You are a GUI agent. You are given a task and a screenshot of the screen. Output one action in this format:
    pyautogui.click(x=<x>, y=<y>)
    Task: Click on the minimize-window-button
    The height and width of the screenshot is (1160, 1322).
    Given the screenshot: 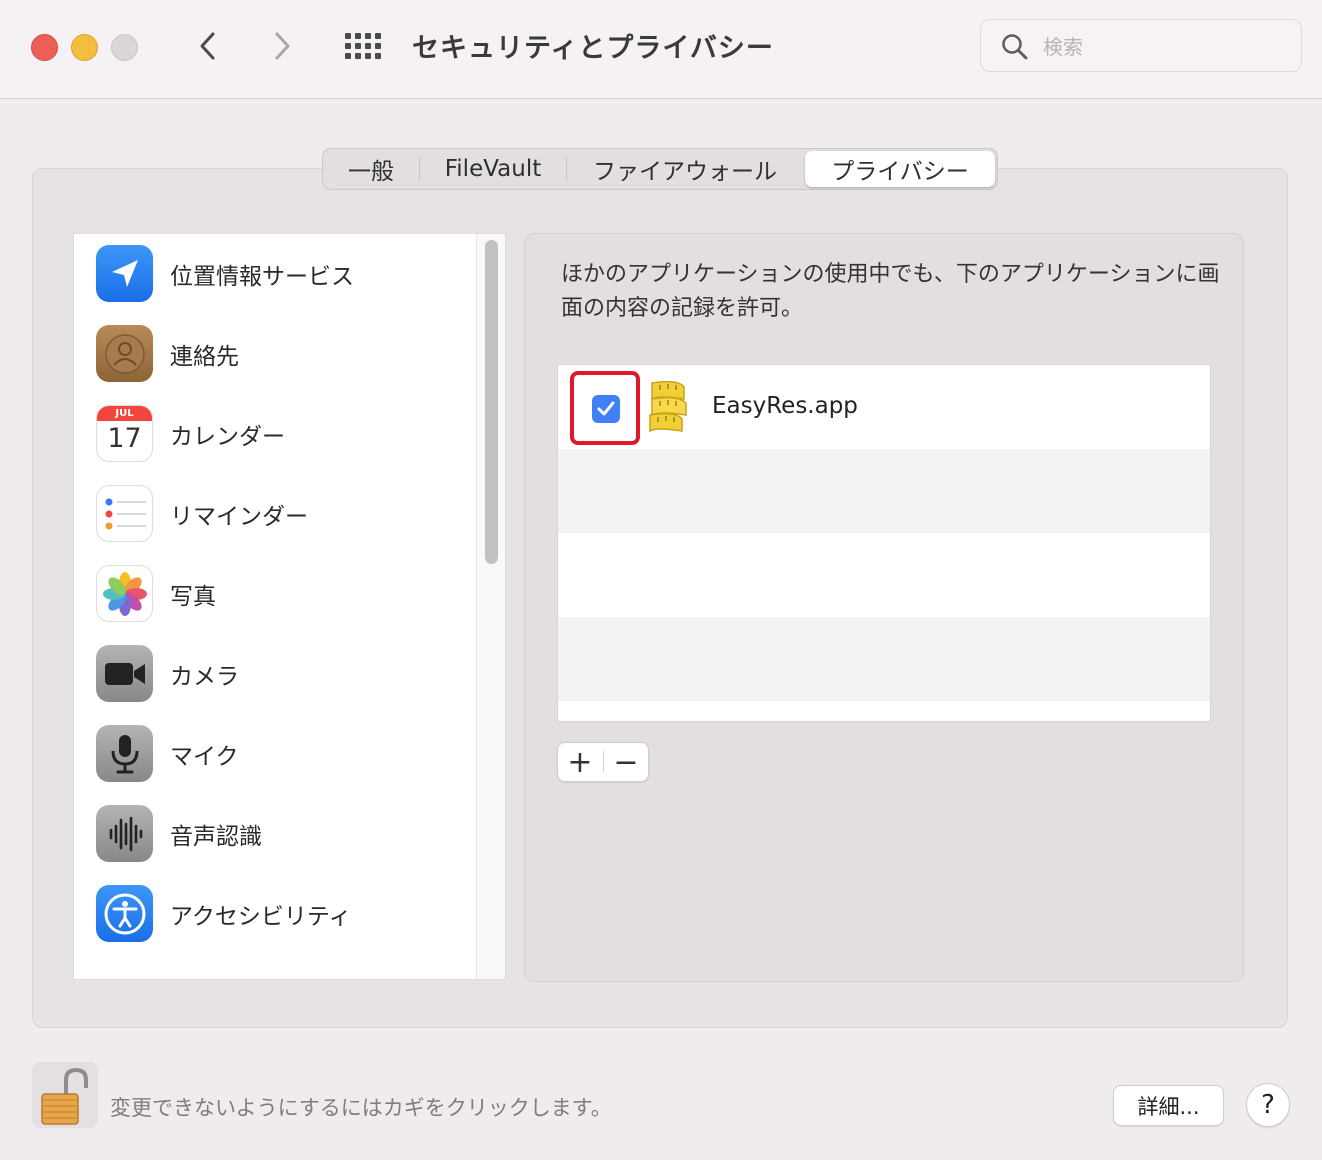 What is the action you would take?
    pyautogui.click(x=84, y=47)
    